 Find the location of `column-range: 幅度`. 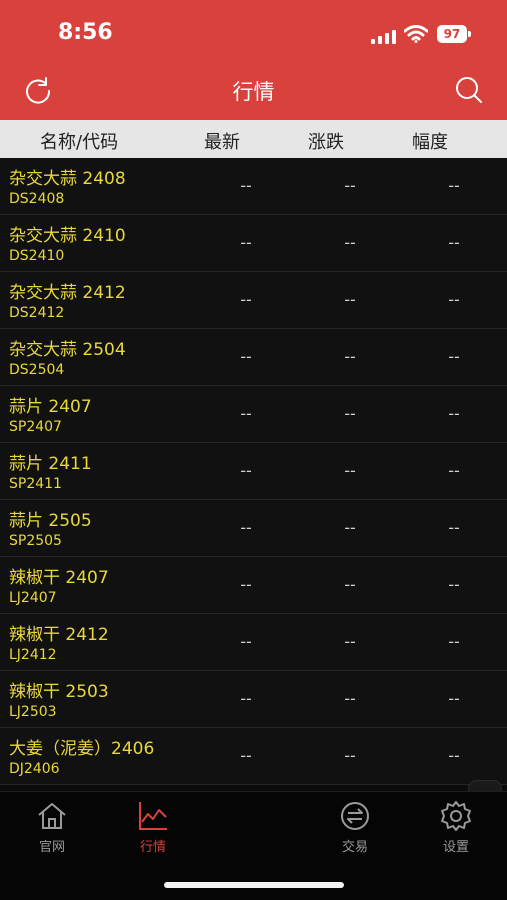

column-range: 幅度 is located at coordinates (430, 141).